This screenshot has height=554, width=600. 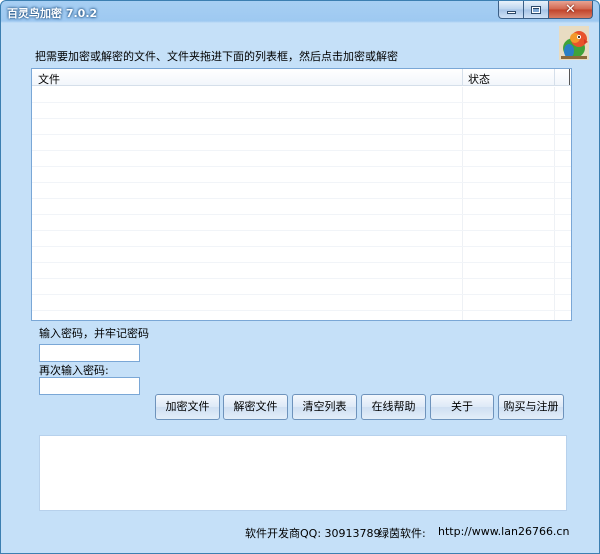 What do you see at coordinates (303, 473) in the screenshot?
I see `status-log-area` at bounding box center [303, 473].